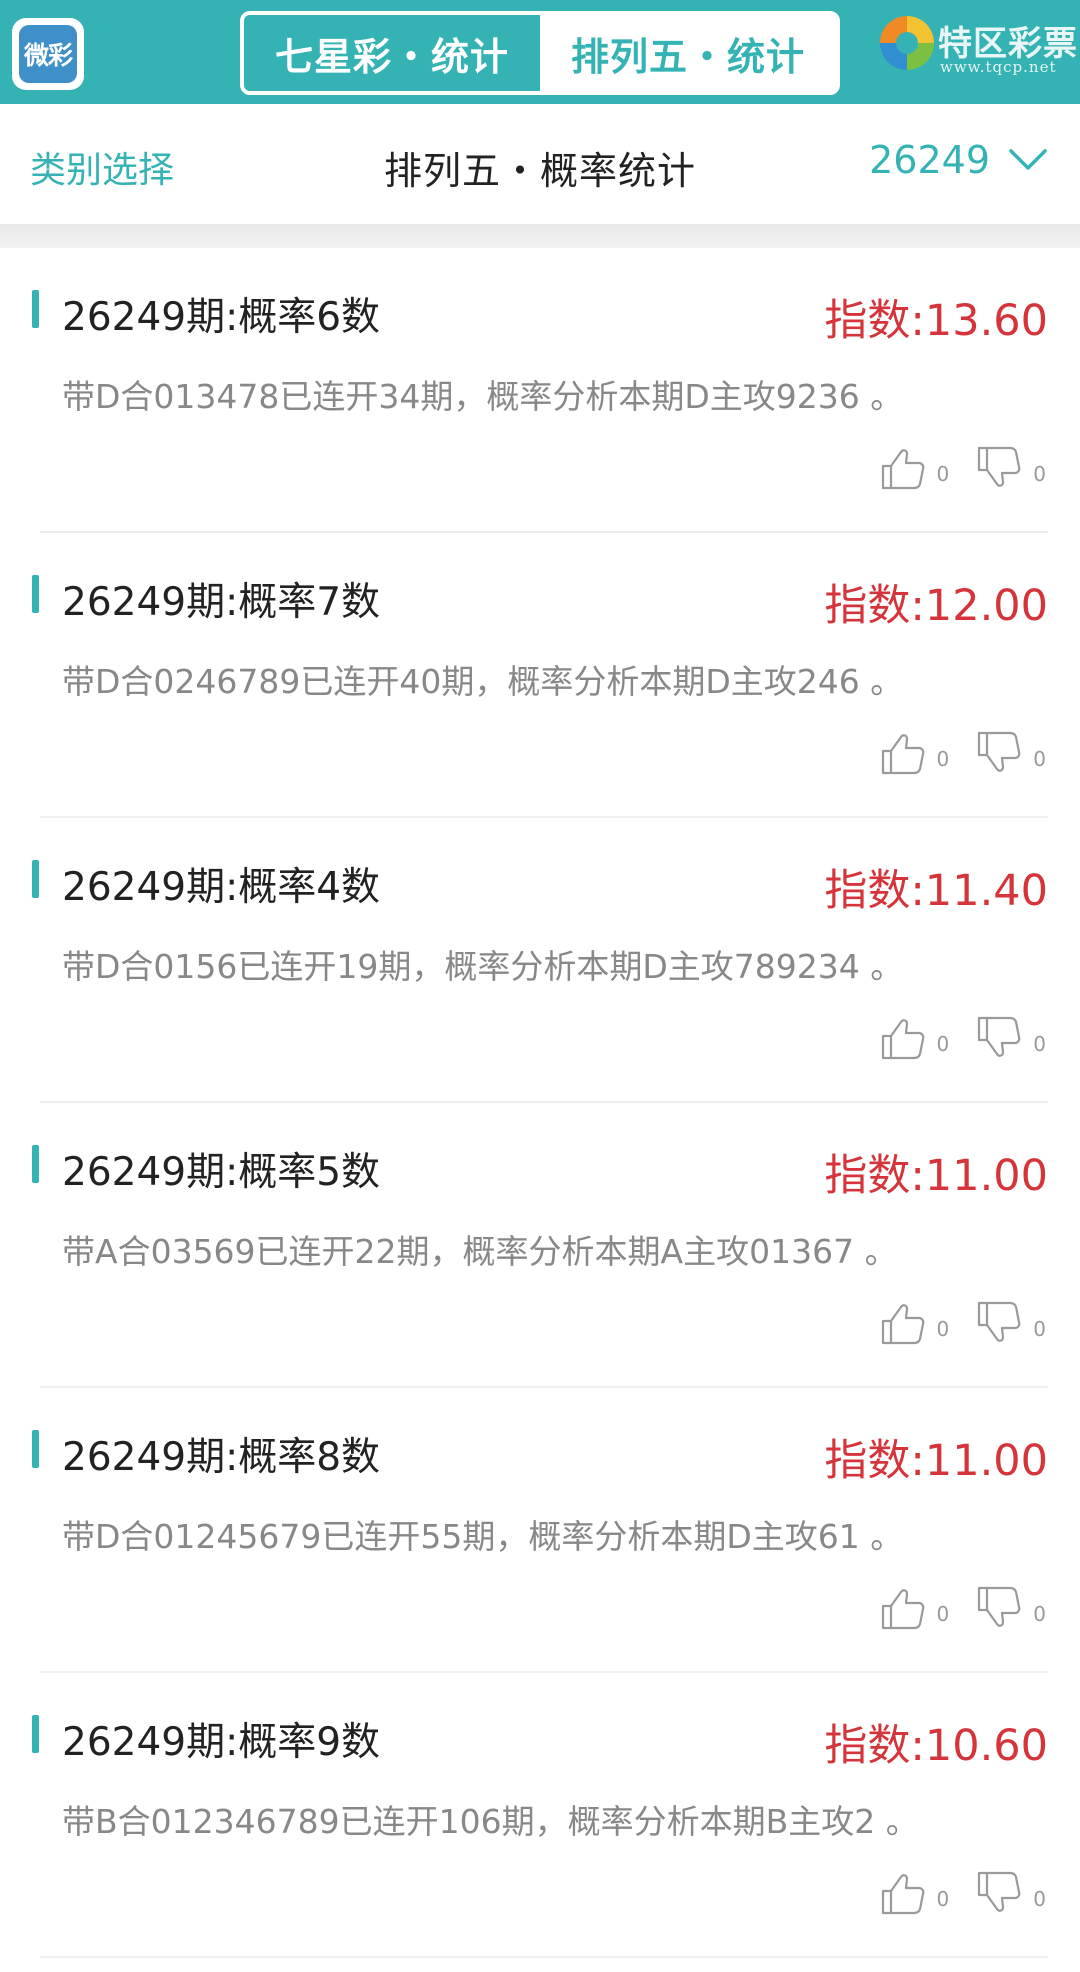 The height and width of the screenshot is (1972, 1080). Describe the element at coordinates (936, 606) in the screenshot. I see `card-index: 指数:12.00` at that location.